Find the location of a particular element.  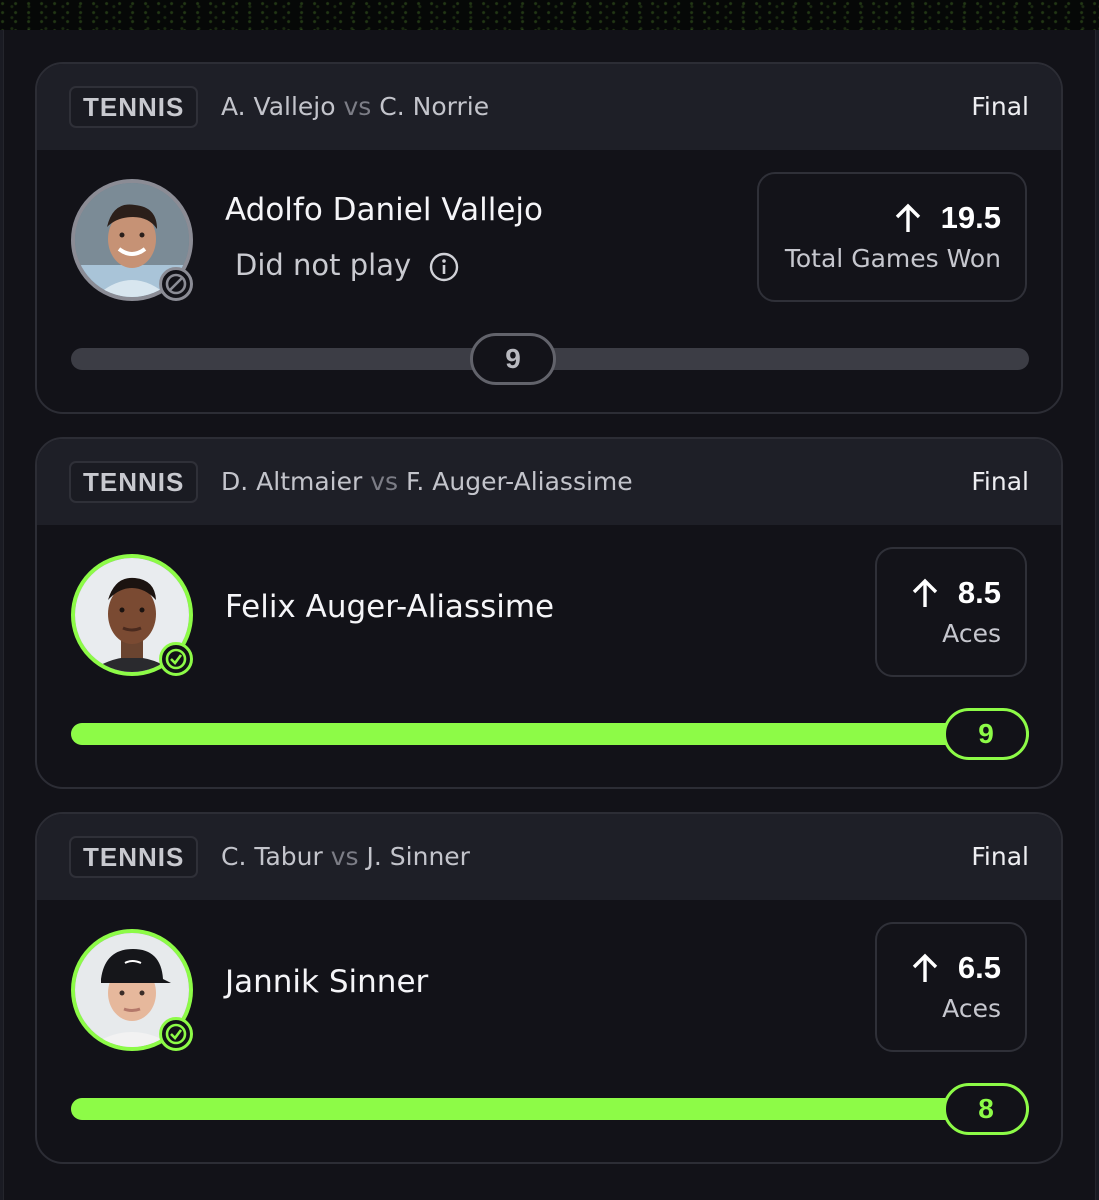

player-name: Adolfo Daniel Vallejo is located at coordinates (384, 210).